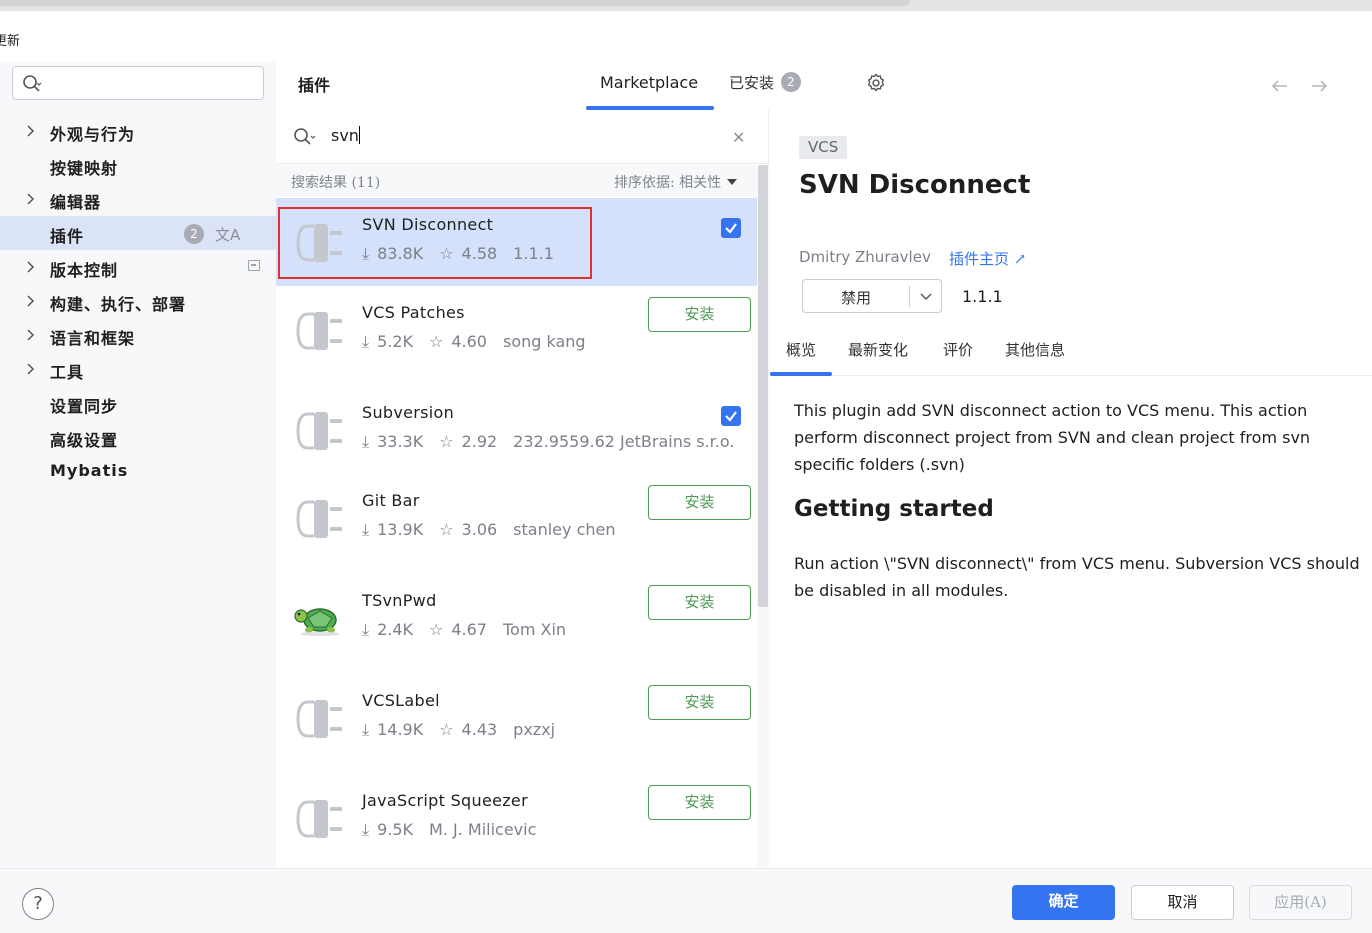  What do you see at coordinates (650, 86) in the screenshot?
I see `tab-marketplace: Marketplace` at bounding box center [650, 86].